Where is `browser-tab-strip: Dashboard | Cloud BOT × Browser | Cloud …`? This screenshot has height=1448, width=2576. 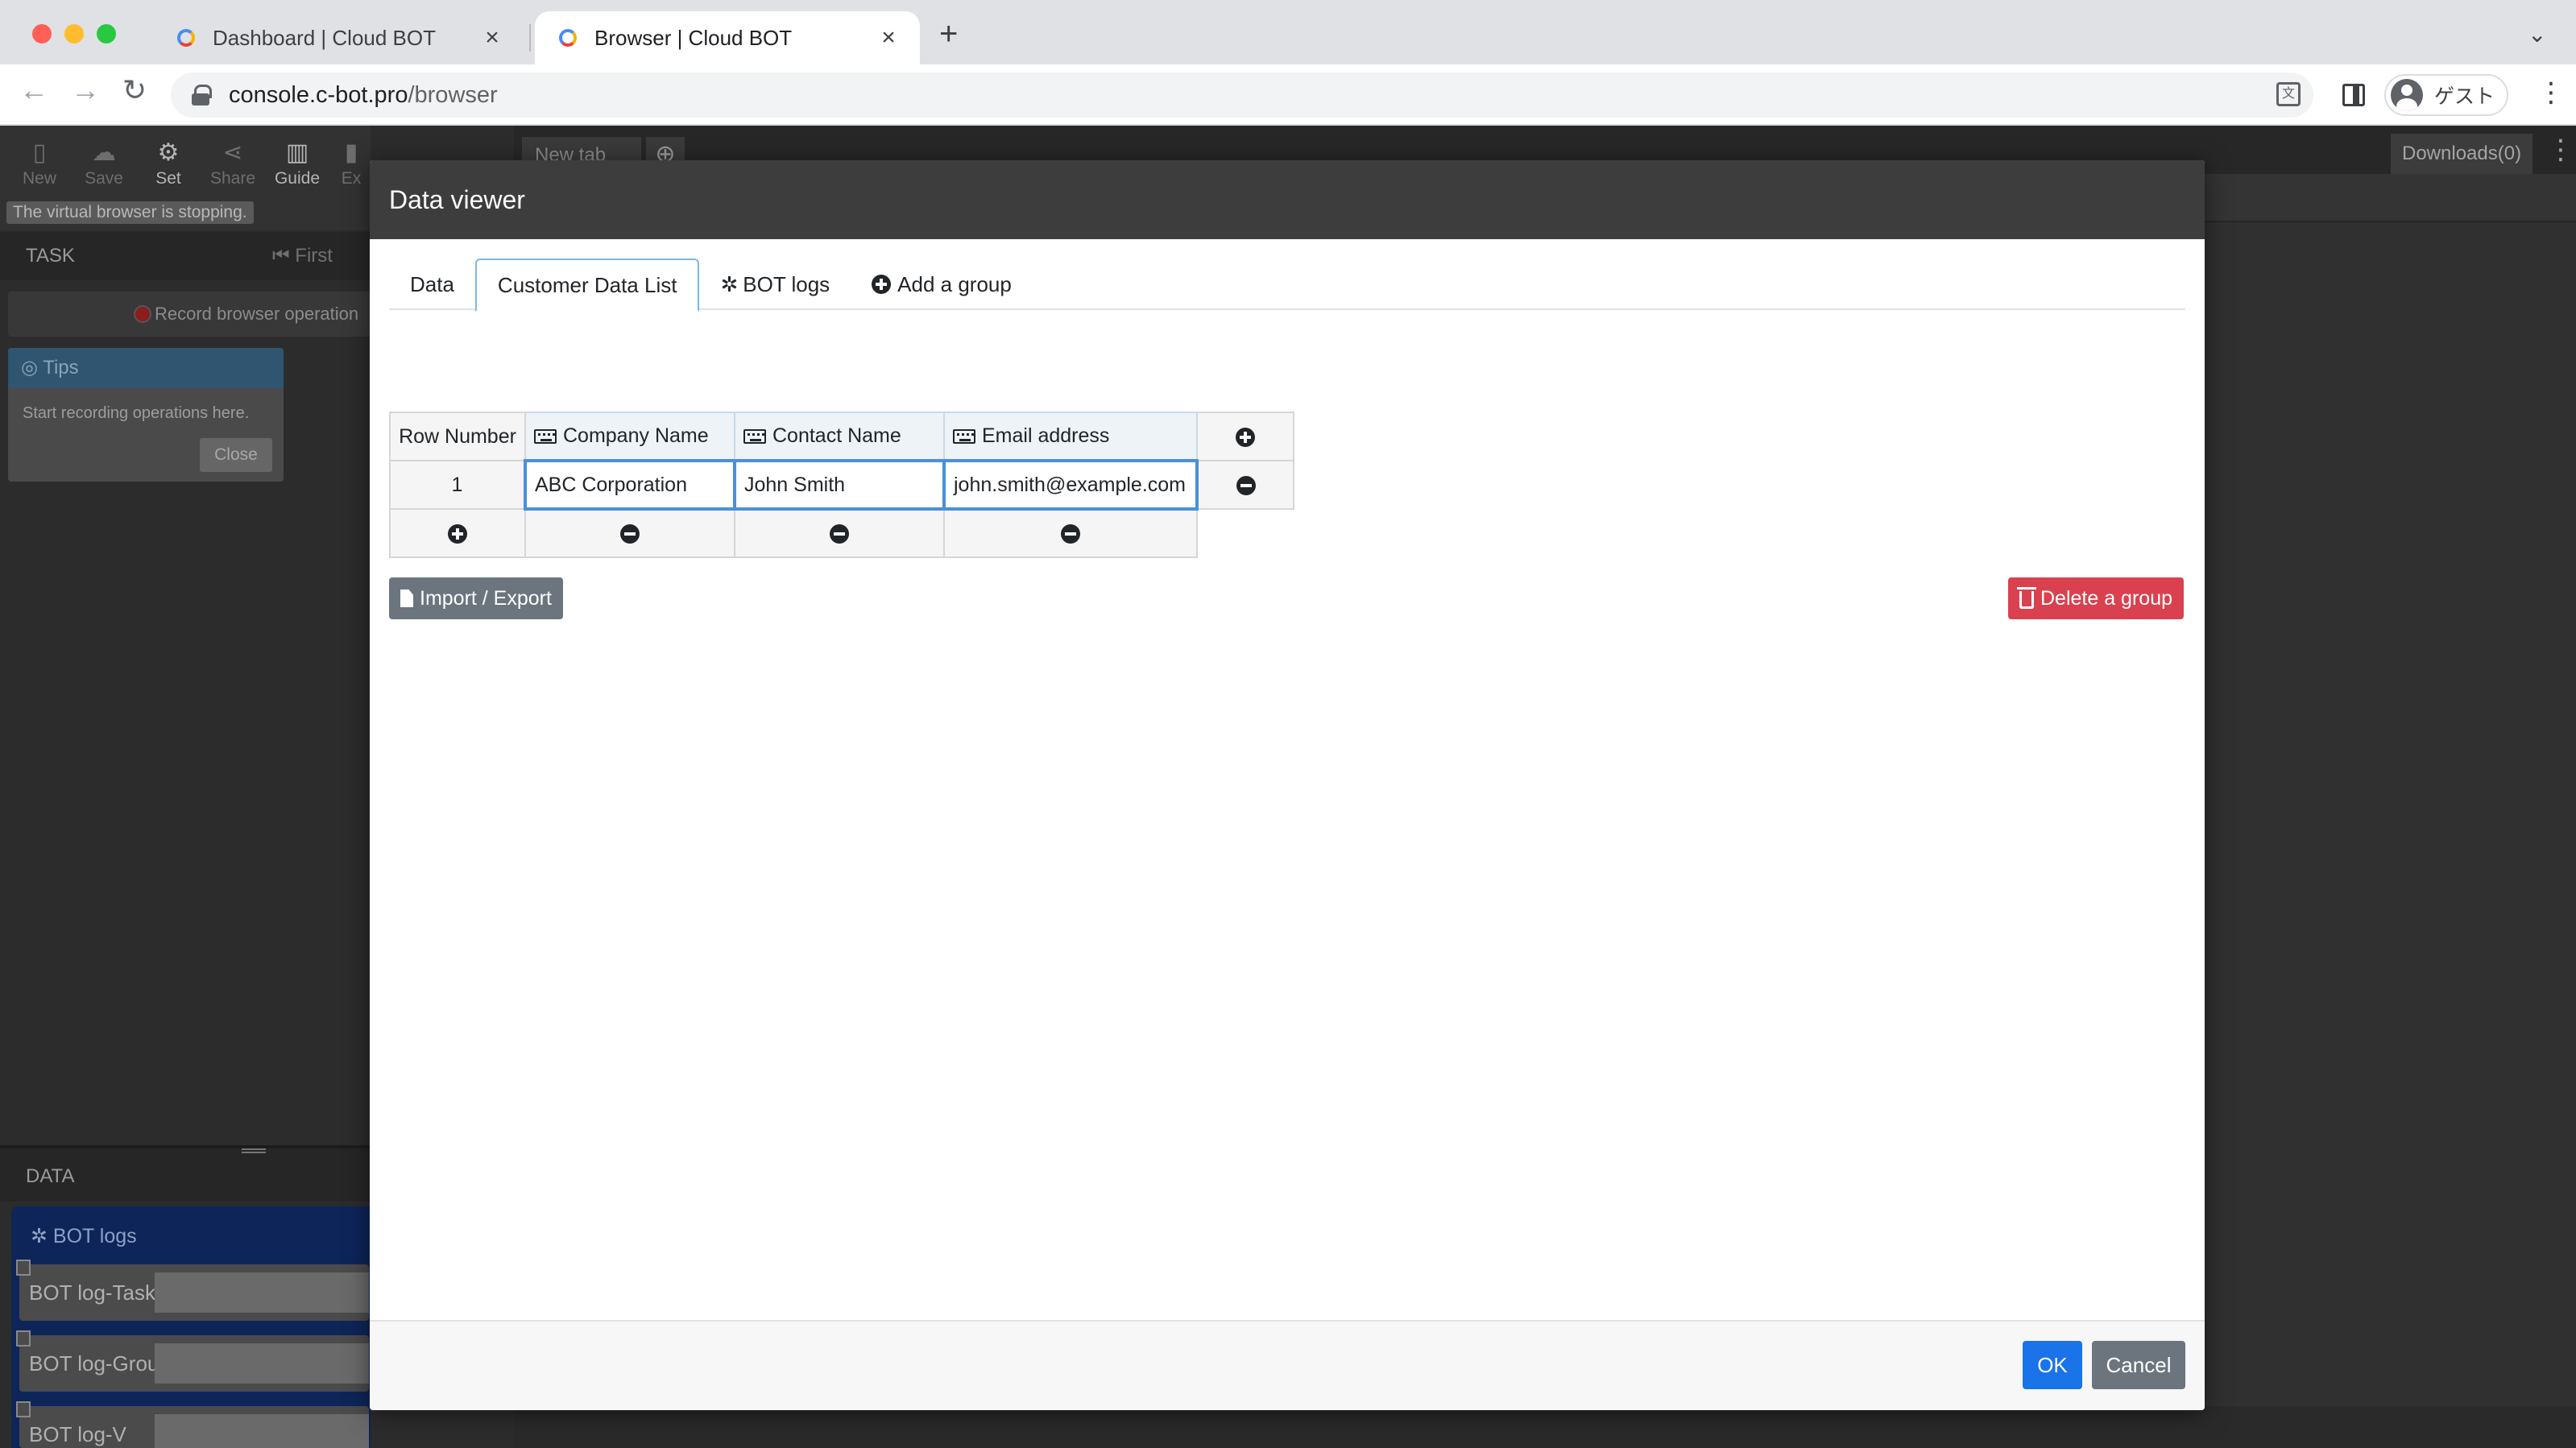
browser-tab-strip: Dashboard | Cloud BOT × Browser | Cloud … is located at coordinates (1288, 32).